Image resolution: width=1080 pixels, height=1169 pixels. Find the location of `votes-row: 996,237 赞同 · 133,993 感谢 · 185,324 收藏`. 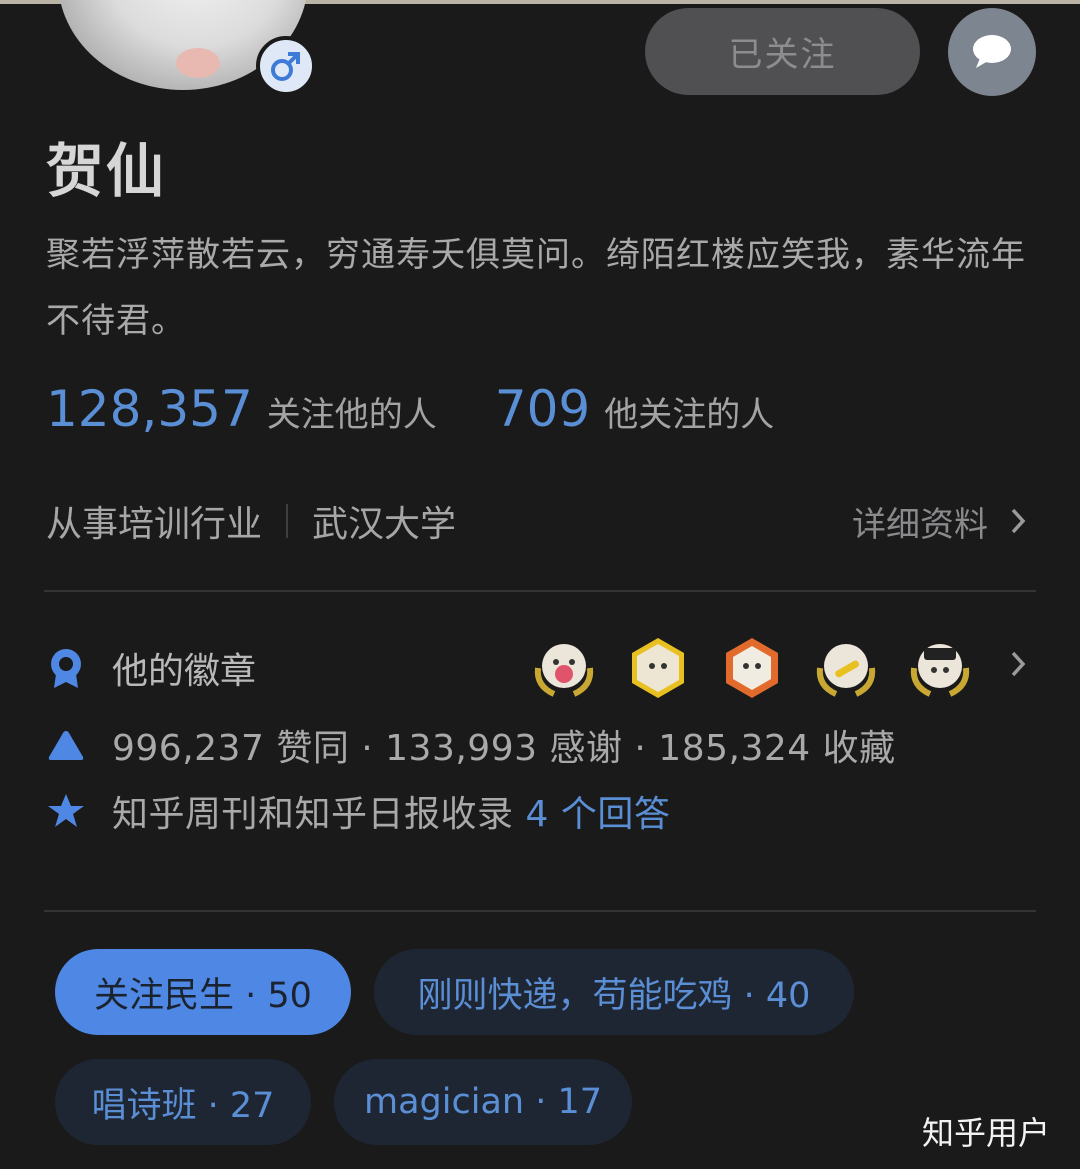

votes-row: 996,237 赞同 · 133,993 感谢 · 185,324 收藏 is located at coordinates (471, 745).